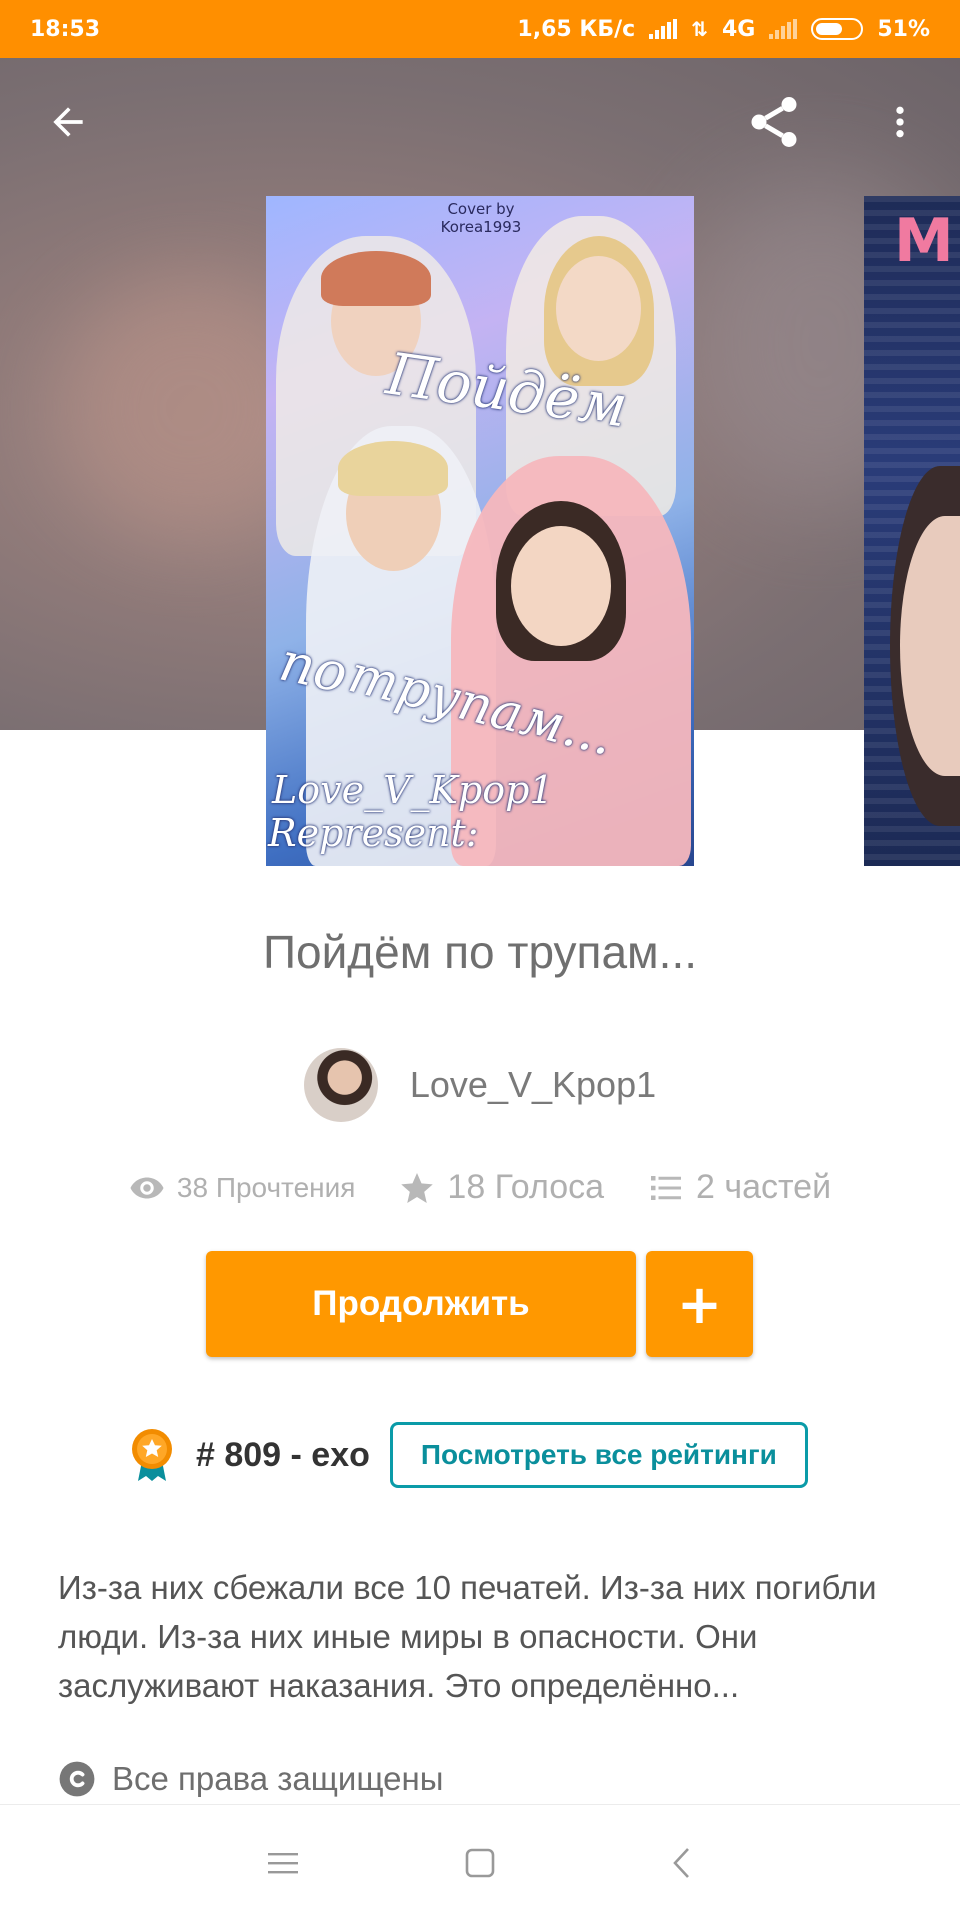 This screenshot has height=1921, width=960. I want to click on add-to-library-button: +, so click(699, 1304).